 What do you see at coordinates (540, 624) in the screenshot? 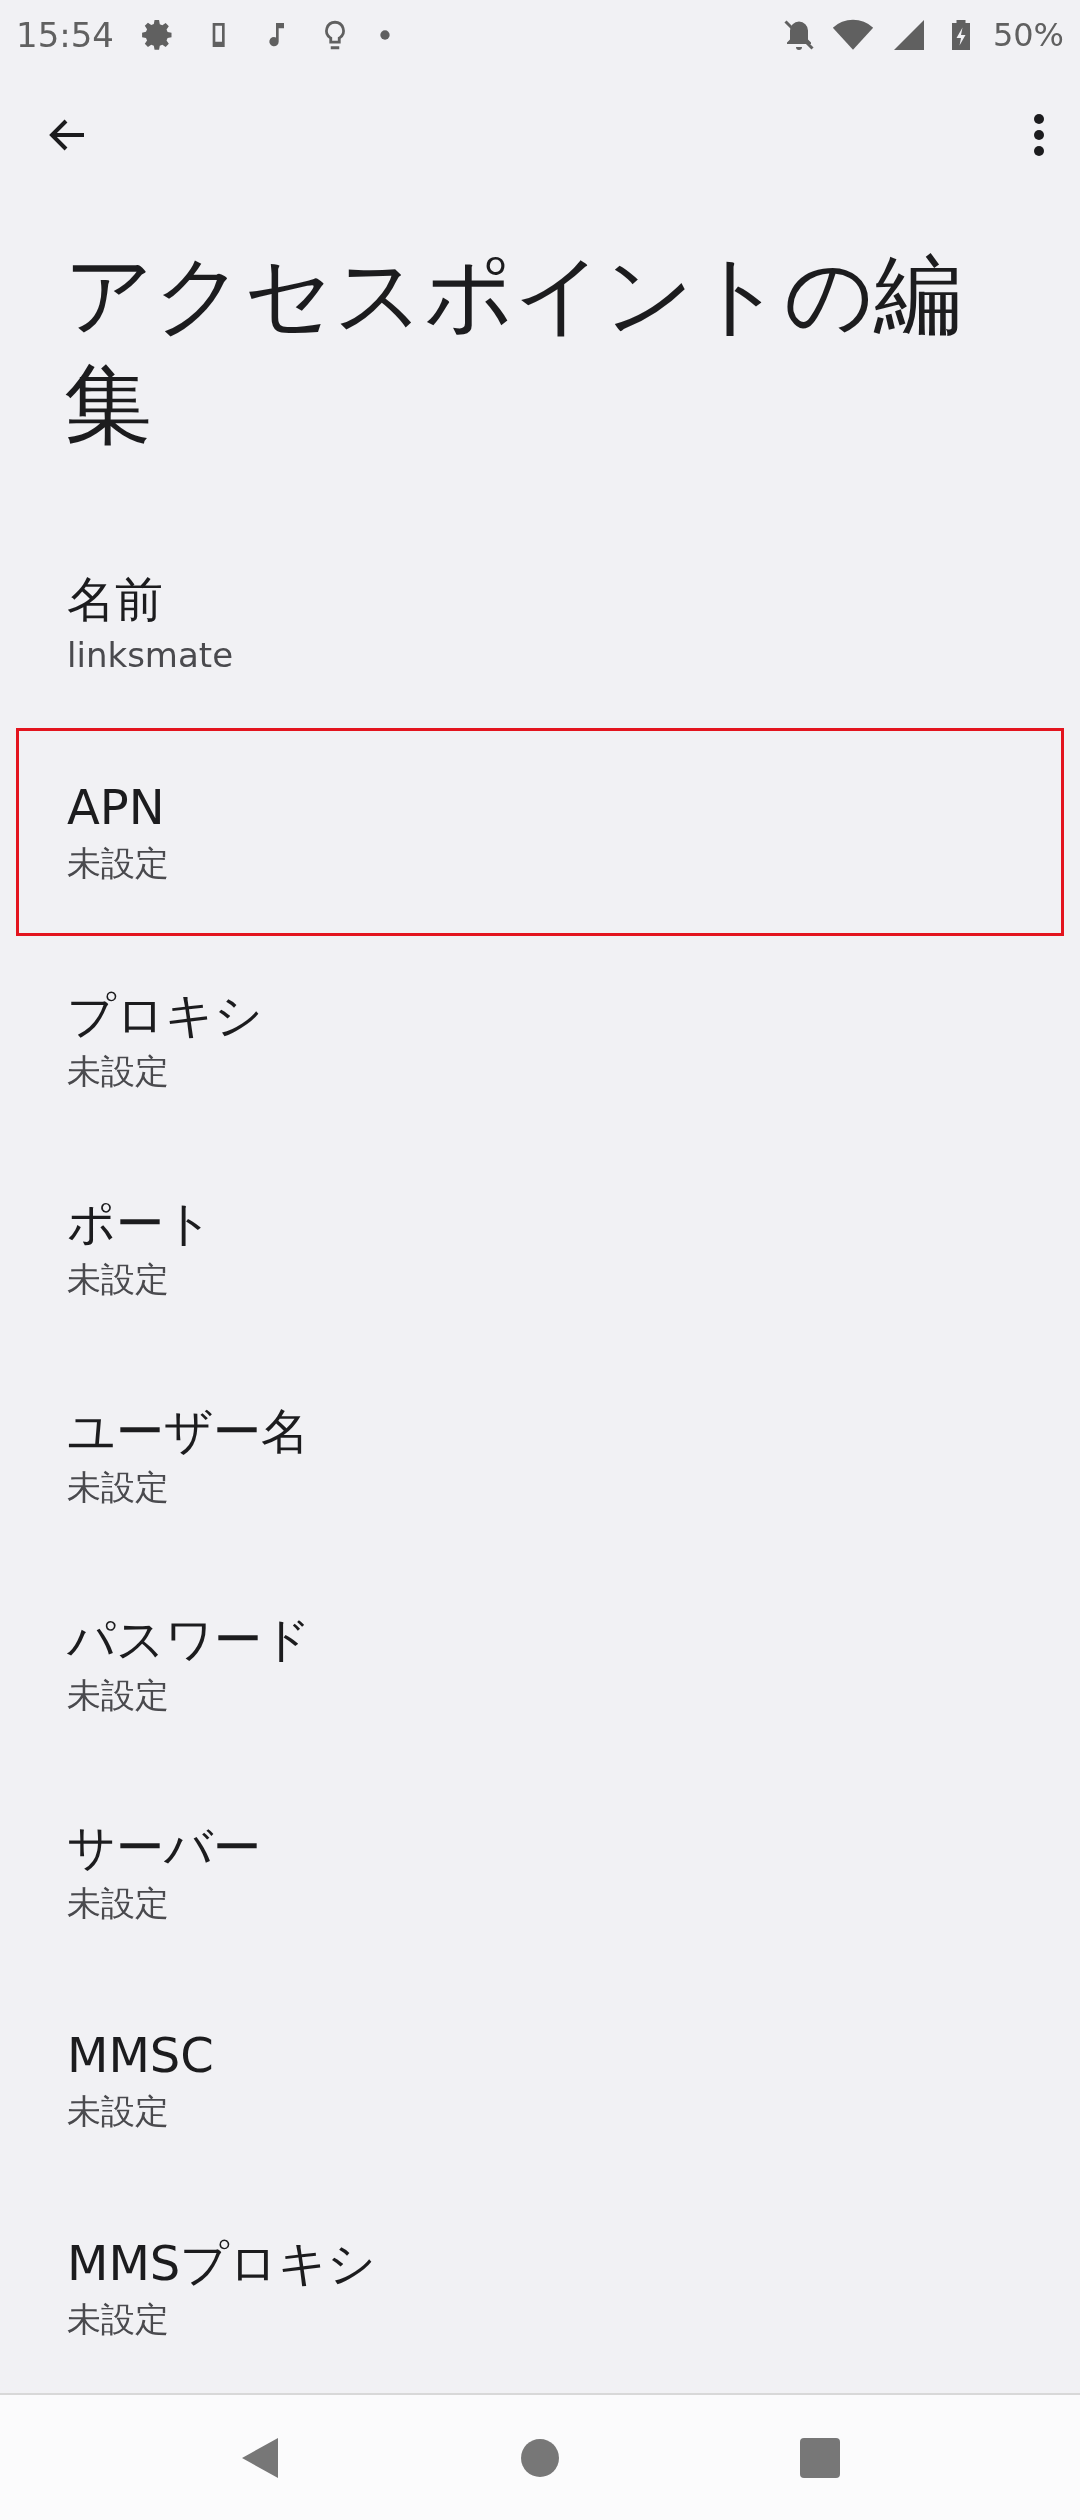
I see `setting-row: 名前 linksmate` at bounding box center [540, 624].